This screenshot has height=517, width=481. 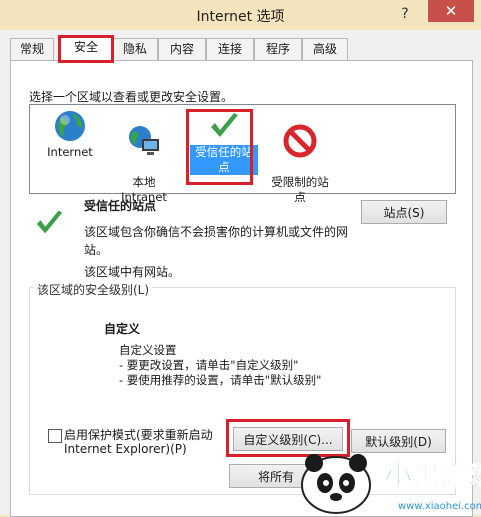 What do you see at coordinates (55, 436) in the screenshot?
I see `protected-mode-checkbox` at bounding box center [55, 436].